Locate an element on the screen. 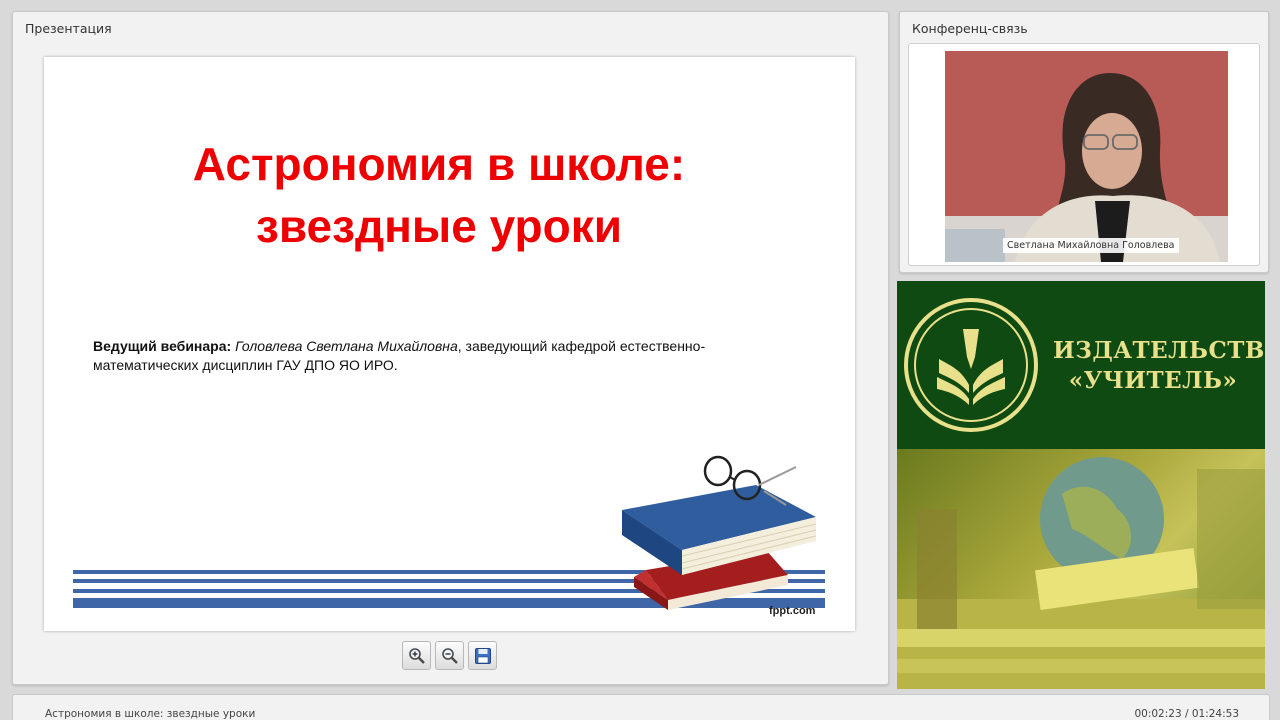  zoom-in-icon is located at coordinates (416, 655).